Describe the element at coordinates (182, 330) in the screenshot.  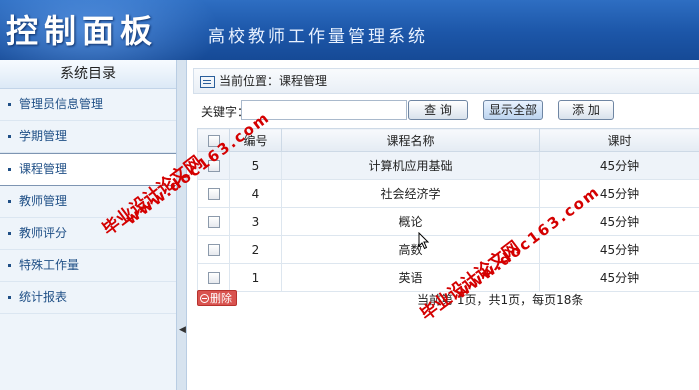
I see `collapse-arrow-icon: ◀` at that location.